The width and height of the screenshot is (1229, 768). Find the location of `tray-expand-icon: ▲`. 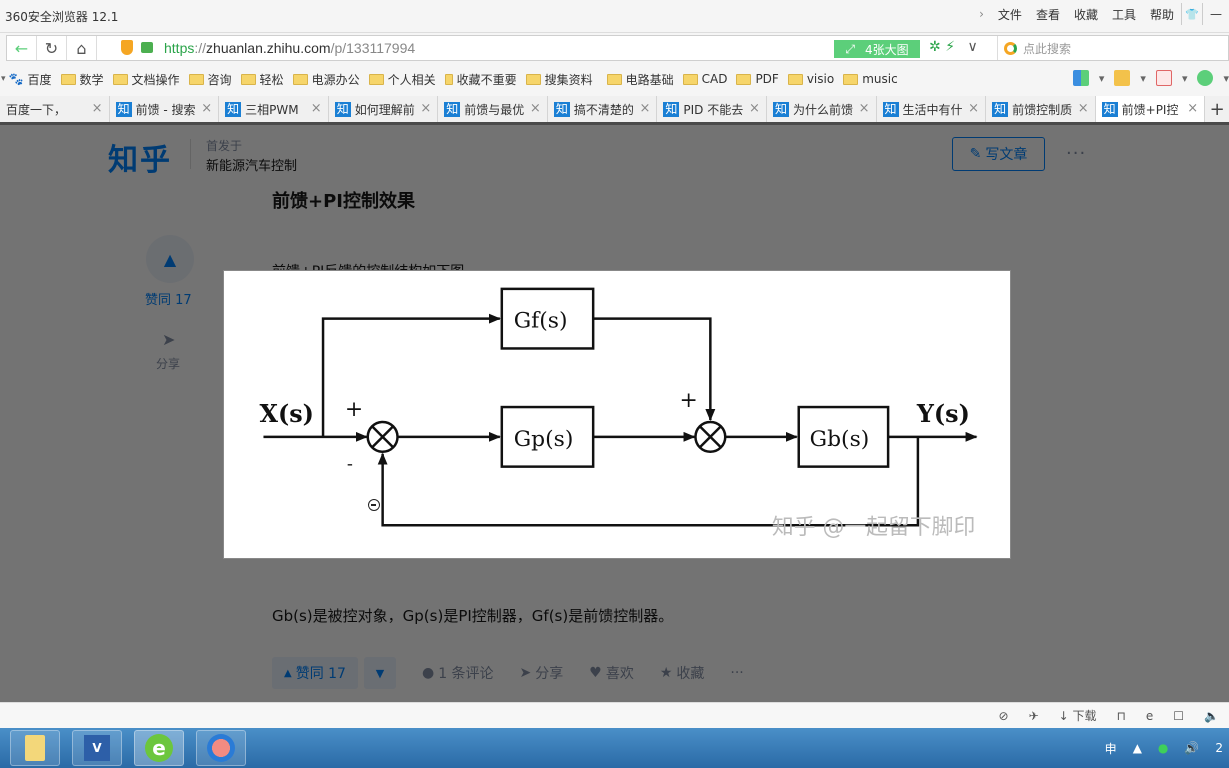

tray-expand-icon: ▲ is located at coordinates (1137, 748).